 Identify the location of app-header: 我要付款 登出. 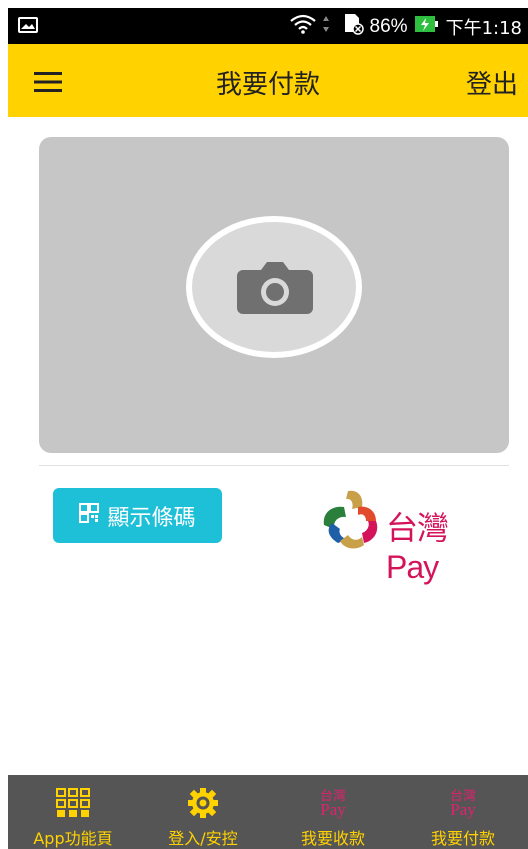
(268, 80).